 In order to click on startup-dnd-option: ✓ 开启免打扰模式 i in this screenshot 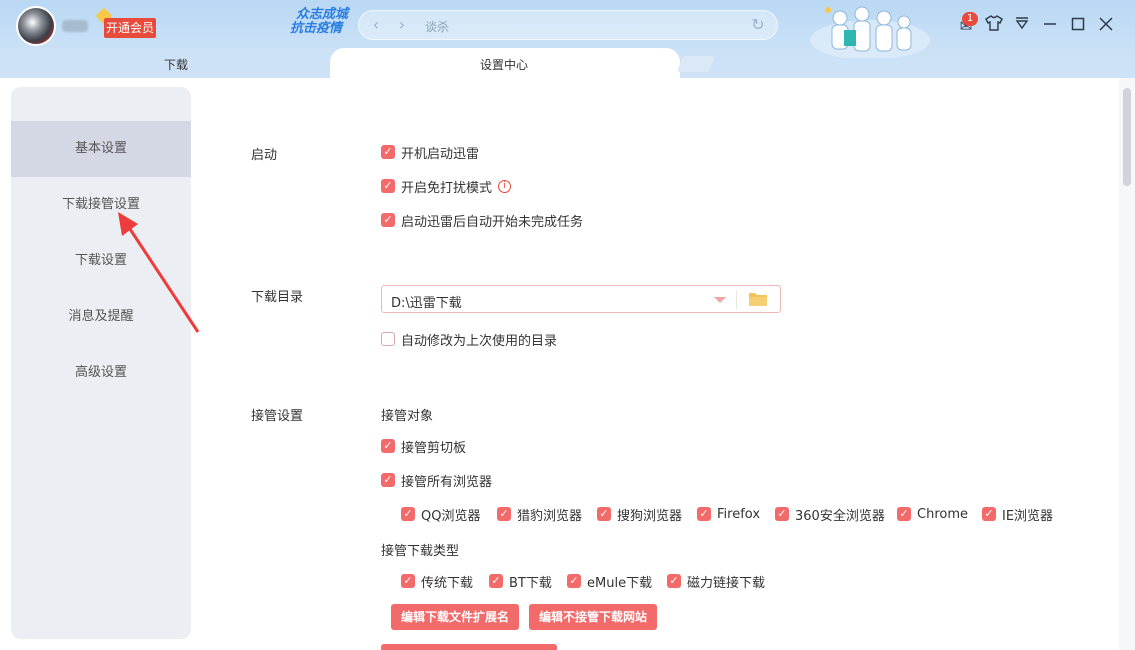, I will do `click(446, 186)`.